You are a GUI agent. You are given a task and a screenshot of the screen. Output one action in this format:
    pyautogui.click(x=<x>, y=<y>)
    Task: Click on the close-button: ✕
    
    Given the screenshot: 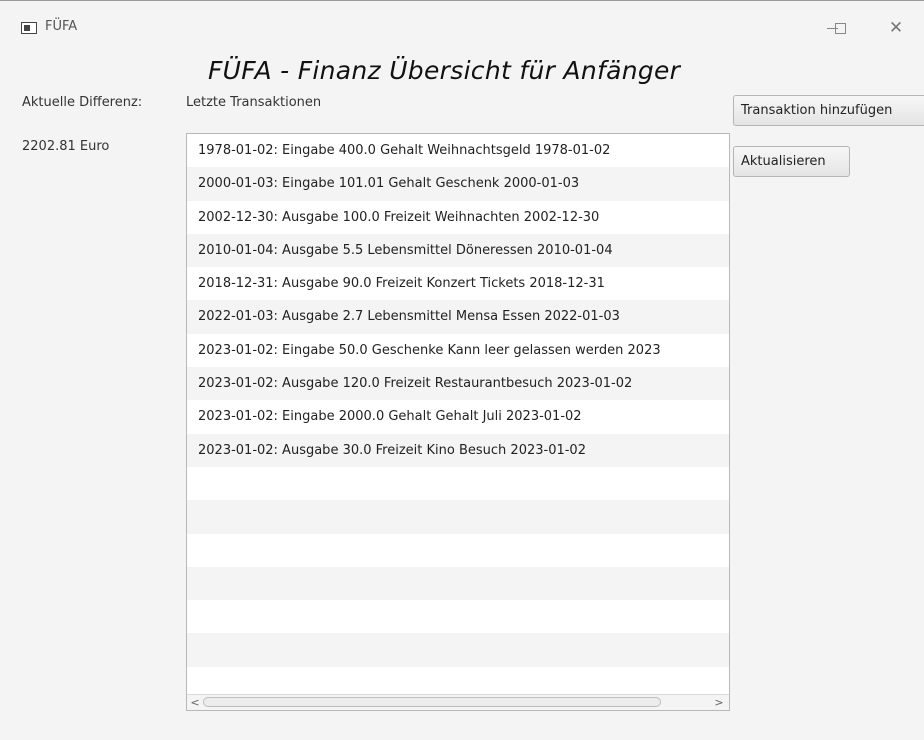 What is the action you would take?
    pyautogui.click(x=896, y=28)
    